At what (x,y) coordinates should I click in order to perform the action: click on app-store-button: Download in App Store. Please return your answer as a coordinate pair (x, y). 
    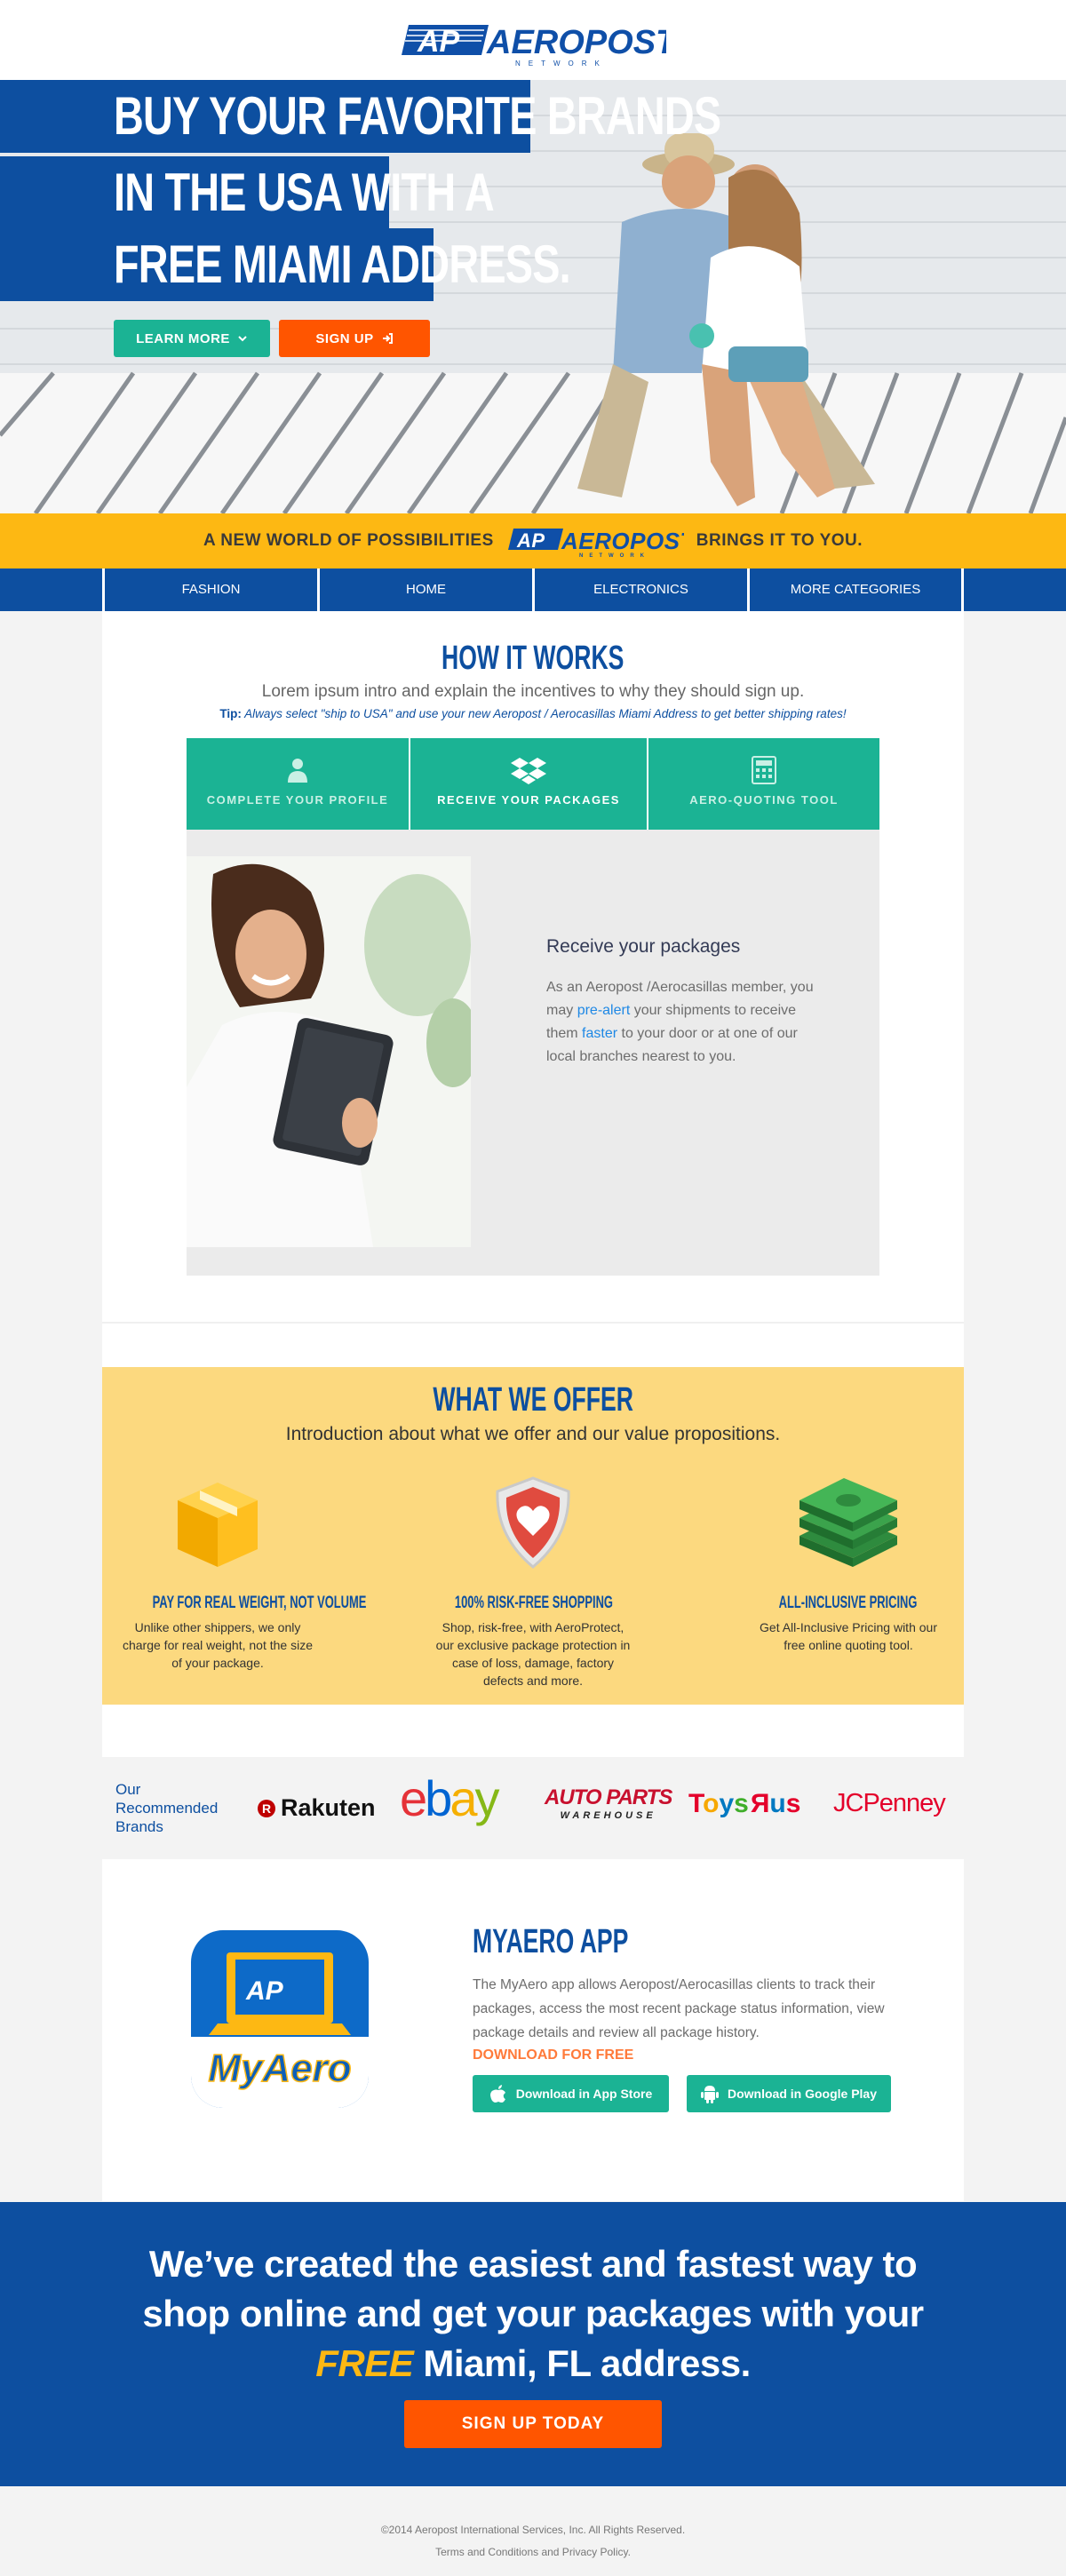
    Looking at the image, I should click on (571, 2093).